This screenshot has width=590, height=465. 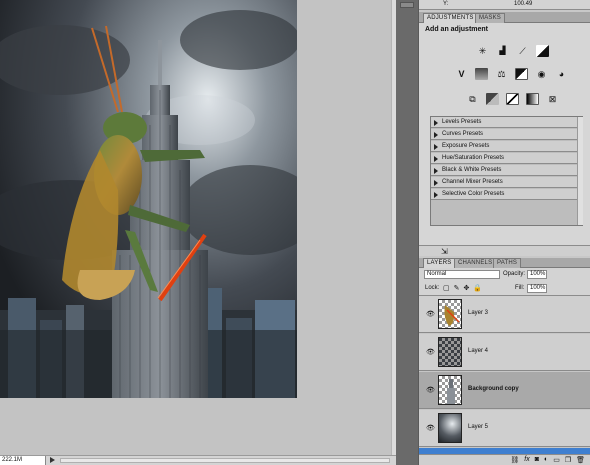 What do you see at coordinates (504, 459) in the screenshot?
I see `layers-footer: ⛓ fx ◙ ◐ ▭ ❐ 🗑` at bounding box center [504, 459].